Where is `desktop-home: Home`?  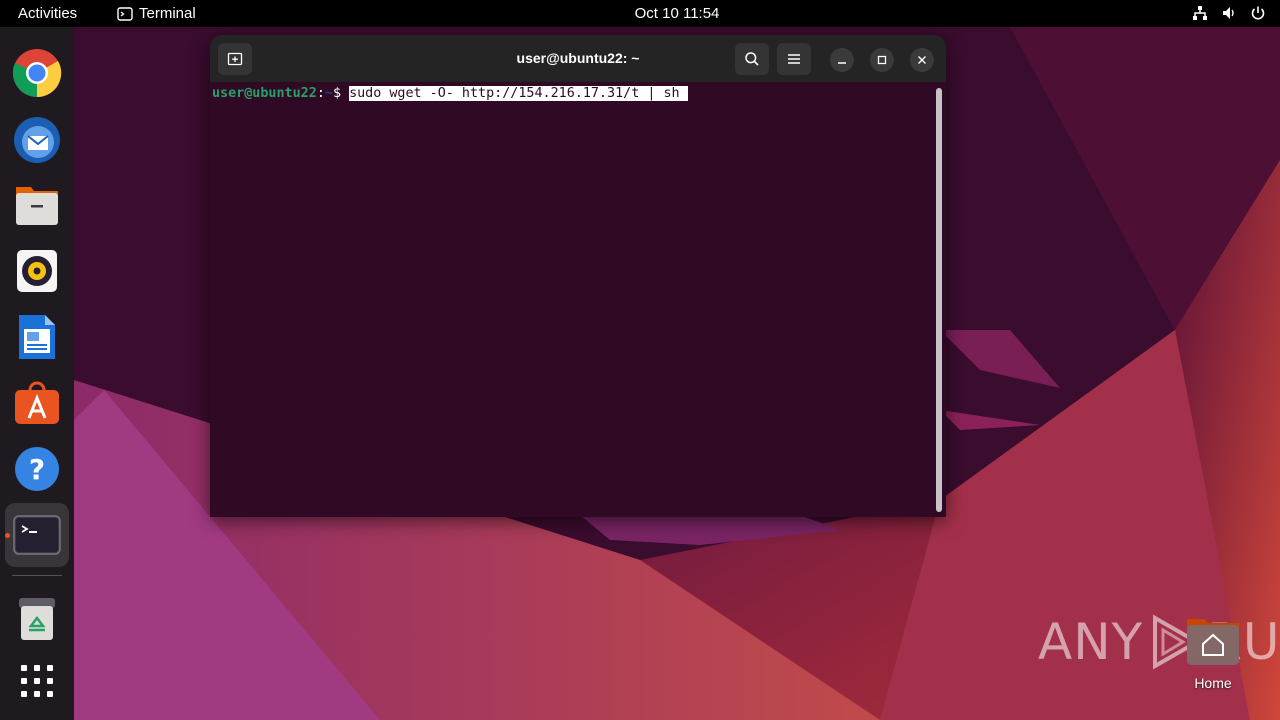 desktop-home: Home is located at coordinates (1213, 652).